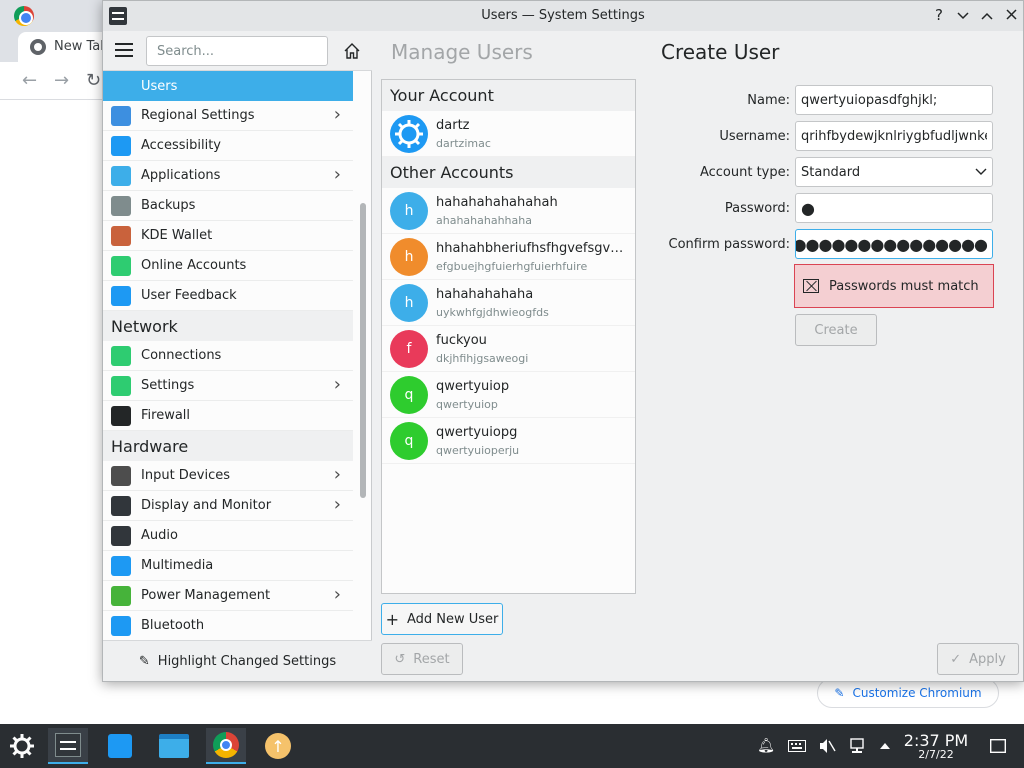 The image size is (1024, 768). Describe the element at coordinates (987, 15) in the screenshot. I see `maximize-button` at that location.